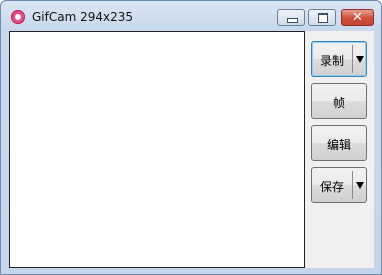 This screenshot has height=275, width=382. I want to click on record-split-divider, so click(352, 59).